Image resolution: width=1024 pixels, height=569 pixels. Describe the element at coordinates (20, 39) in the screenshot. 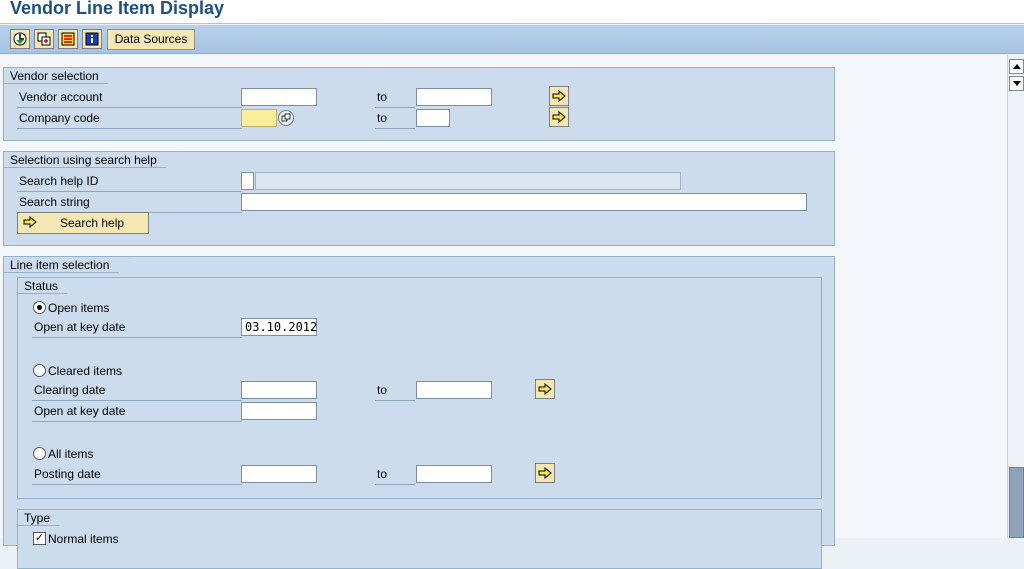

I see `execute-icon` at that location.